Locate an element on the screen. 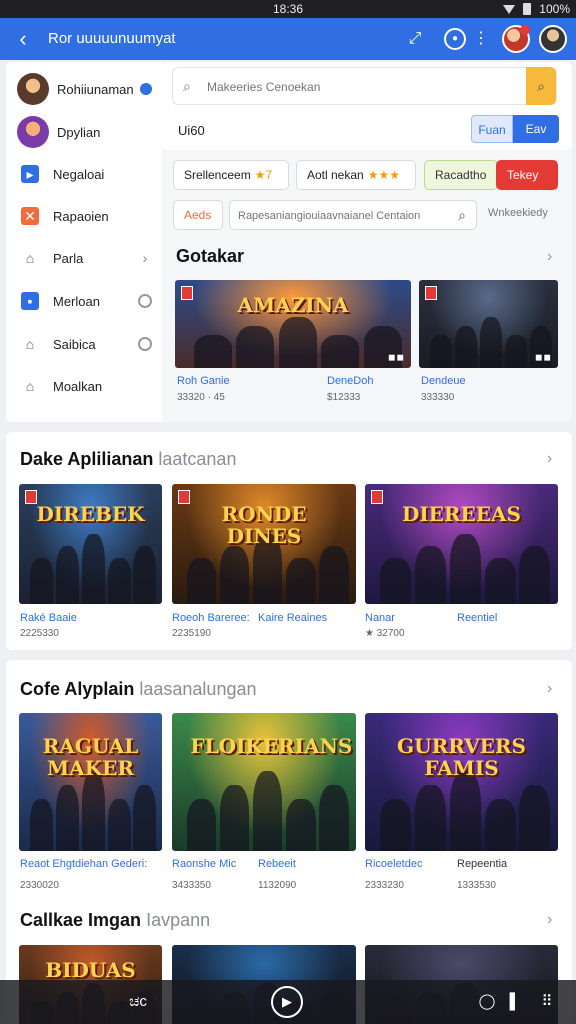  flag-icon: ▸ is located at coordinates (30, 174).